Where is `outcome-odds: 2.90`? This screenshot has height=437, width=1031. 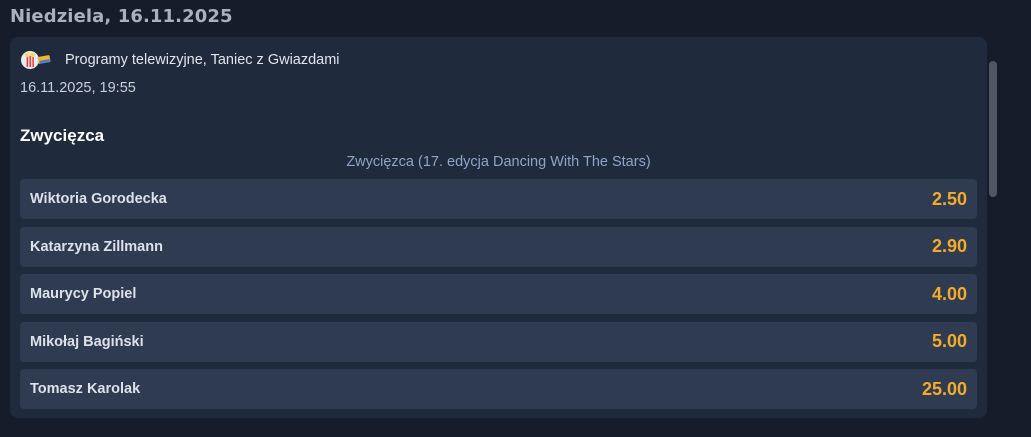
outcome-odds: 2.90 is located at coordinates (949, 246).